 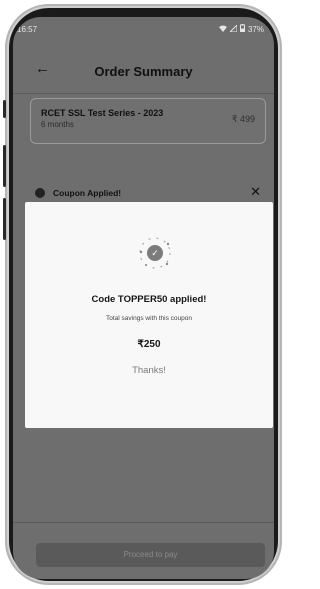 I want to click on success-check-icon: ✓, so click(x=155, y=253).